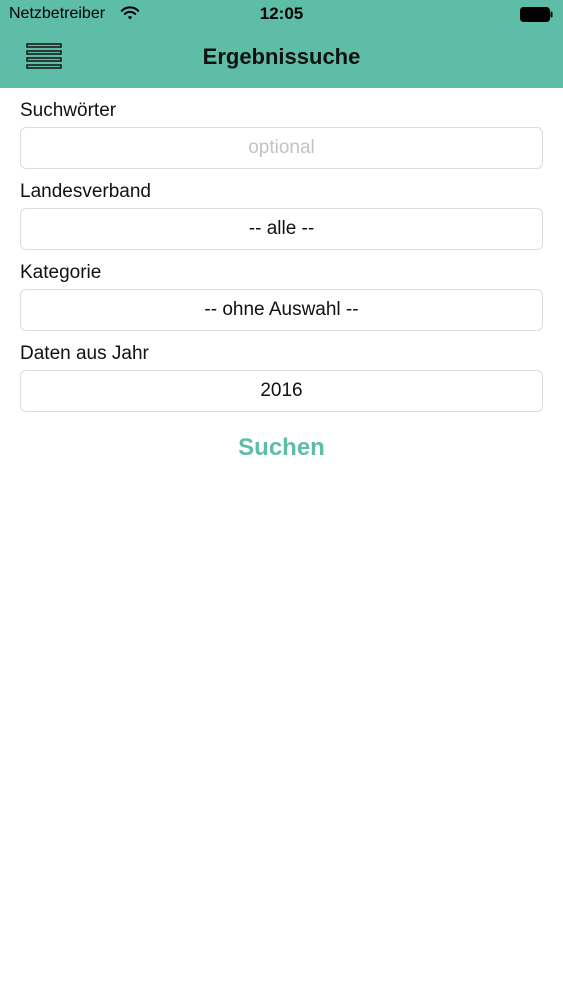 The height and width of the screenshot is (1000, 563). What do you see at coordinates (281, 148) in the screenshot?
I see `keywords-input: optional` at bounding box center [281, 148].